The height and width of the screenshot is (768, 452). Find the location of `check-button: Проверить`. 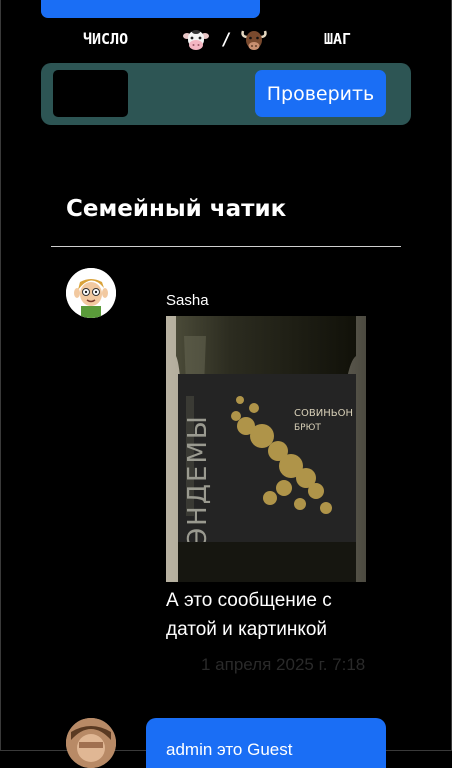

check-button: Проверить is located at coordinates (320, 93).